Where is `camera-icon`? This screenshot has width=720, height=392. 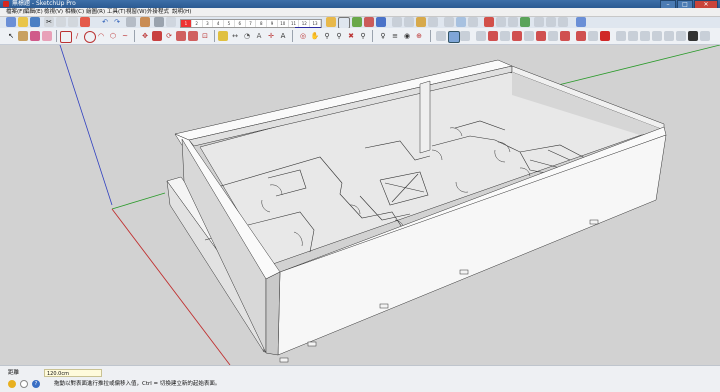
camera-icon is located at coordinates (159, 22).